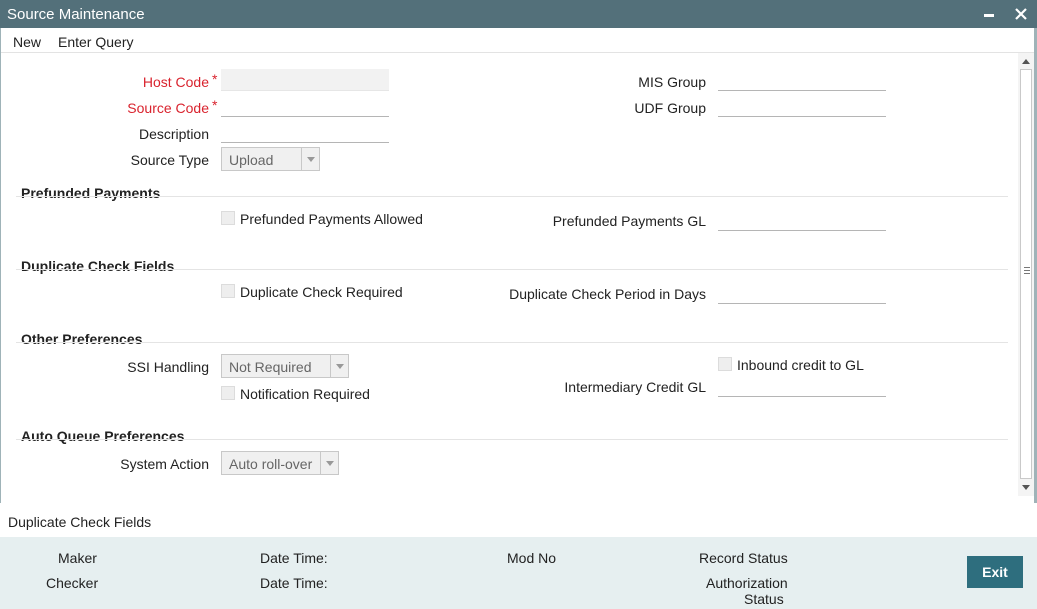  I want to click on system-action-select: Auto roll-over, so click(280, 463).